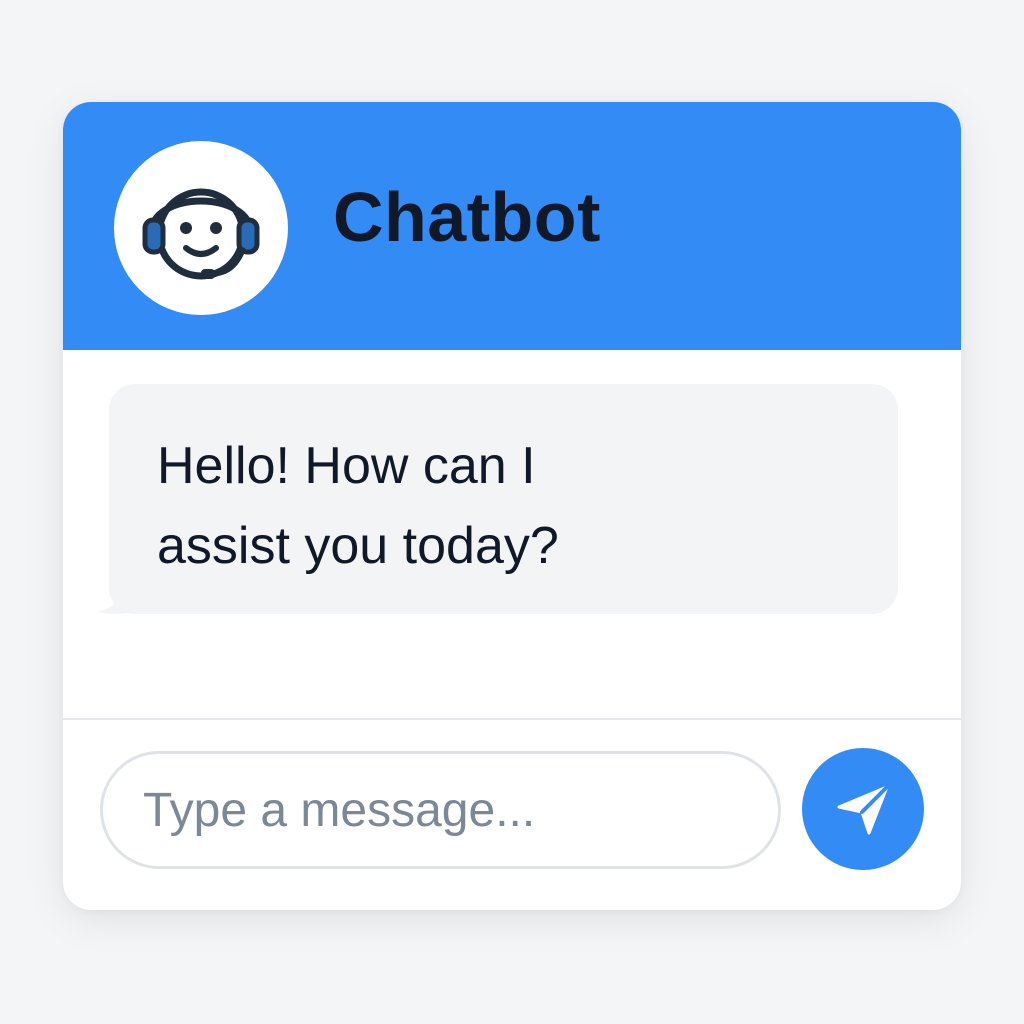  I want to click on message-input, so click(440, 810).